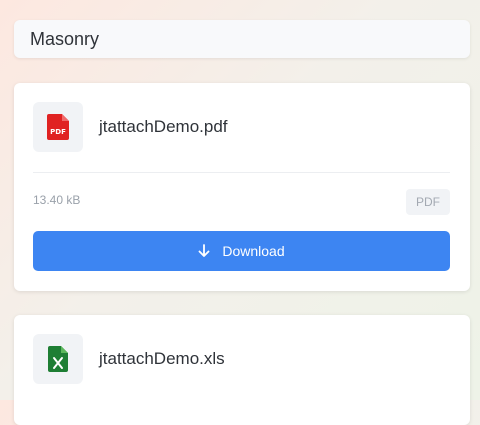  What do you see at coordinates (57, 200) in the screenshot?
I see `file-size: 13.40 kB` at bounding box center [57, 200].